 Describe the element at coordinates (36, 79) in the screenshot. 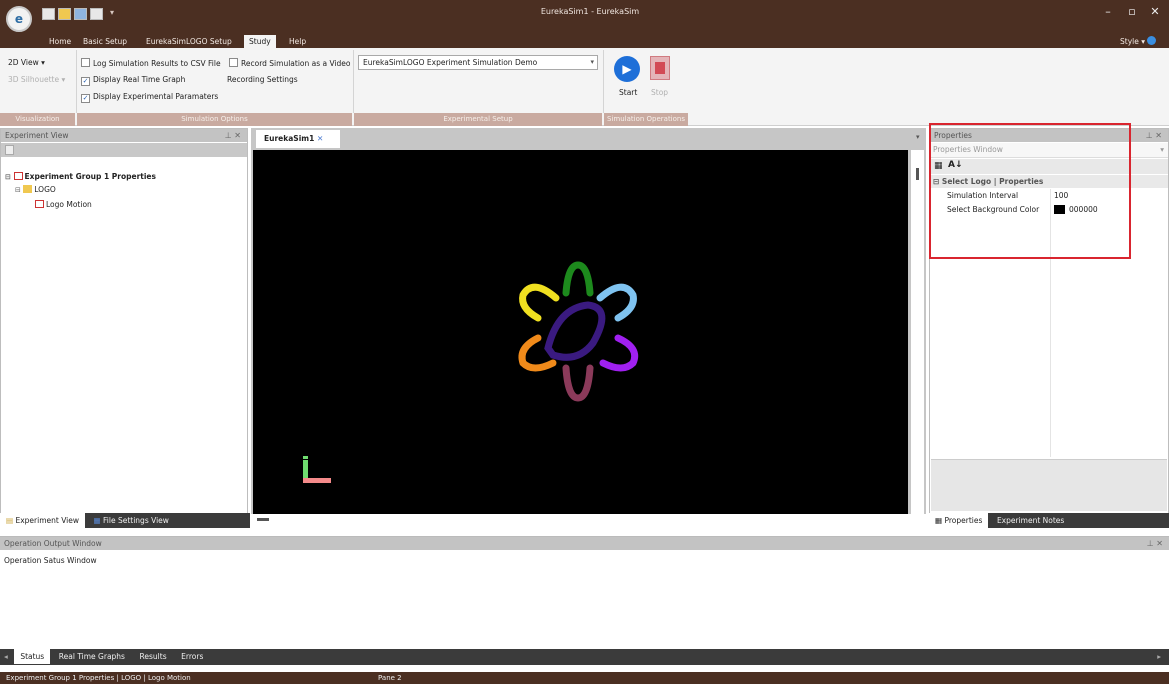

I see `3d-silhouette-button: 3D Silhouette ▾` at that location.